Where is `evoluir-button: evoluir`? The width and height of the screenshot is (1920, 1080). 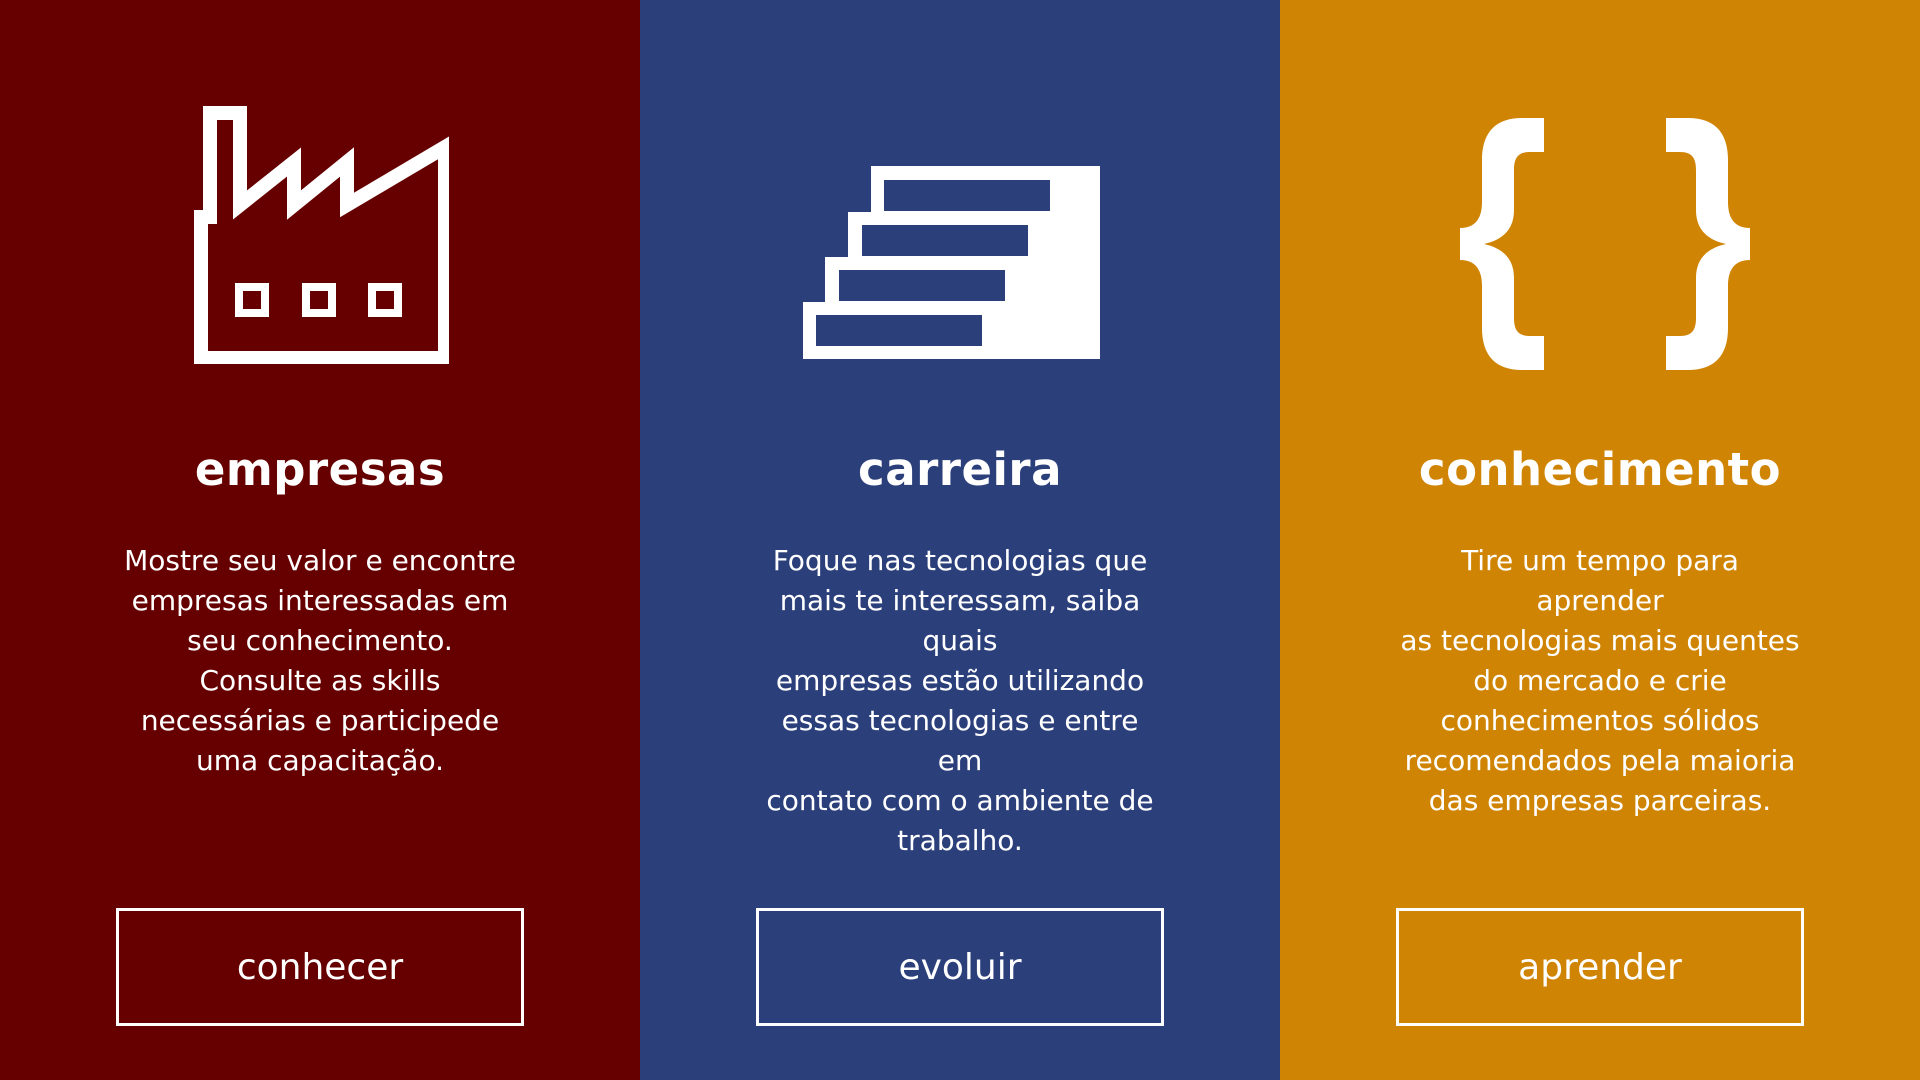 evoluir-button: evoluir is located at coordinates (960, 967).